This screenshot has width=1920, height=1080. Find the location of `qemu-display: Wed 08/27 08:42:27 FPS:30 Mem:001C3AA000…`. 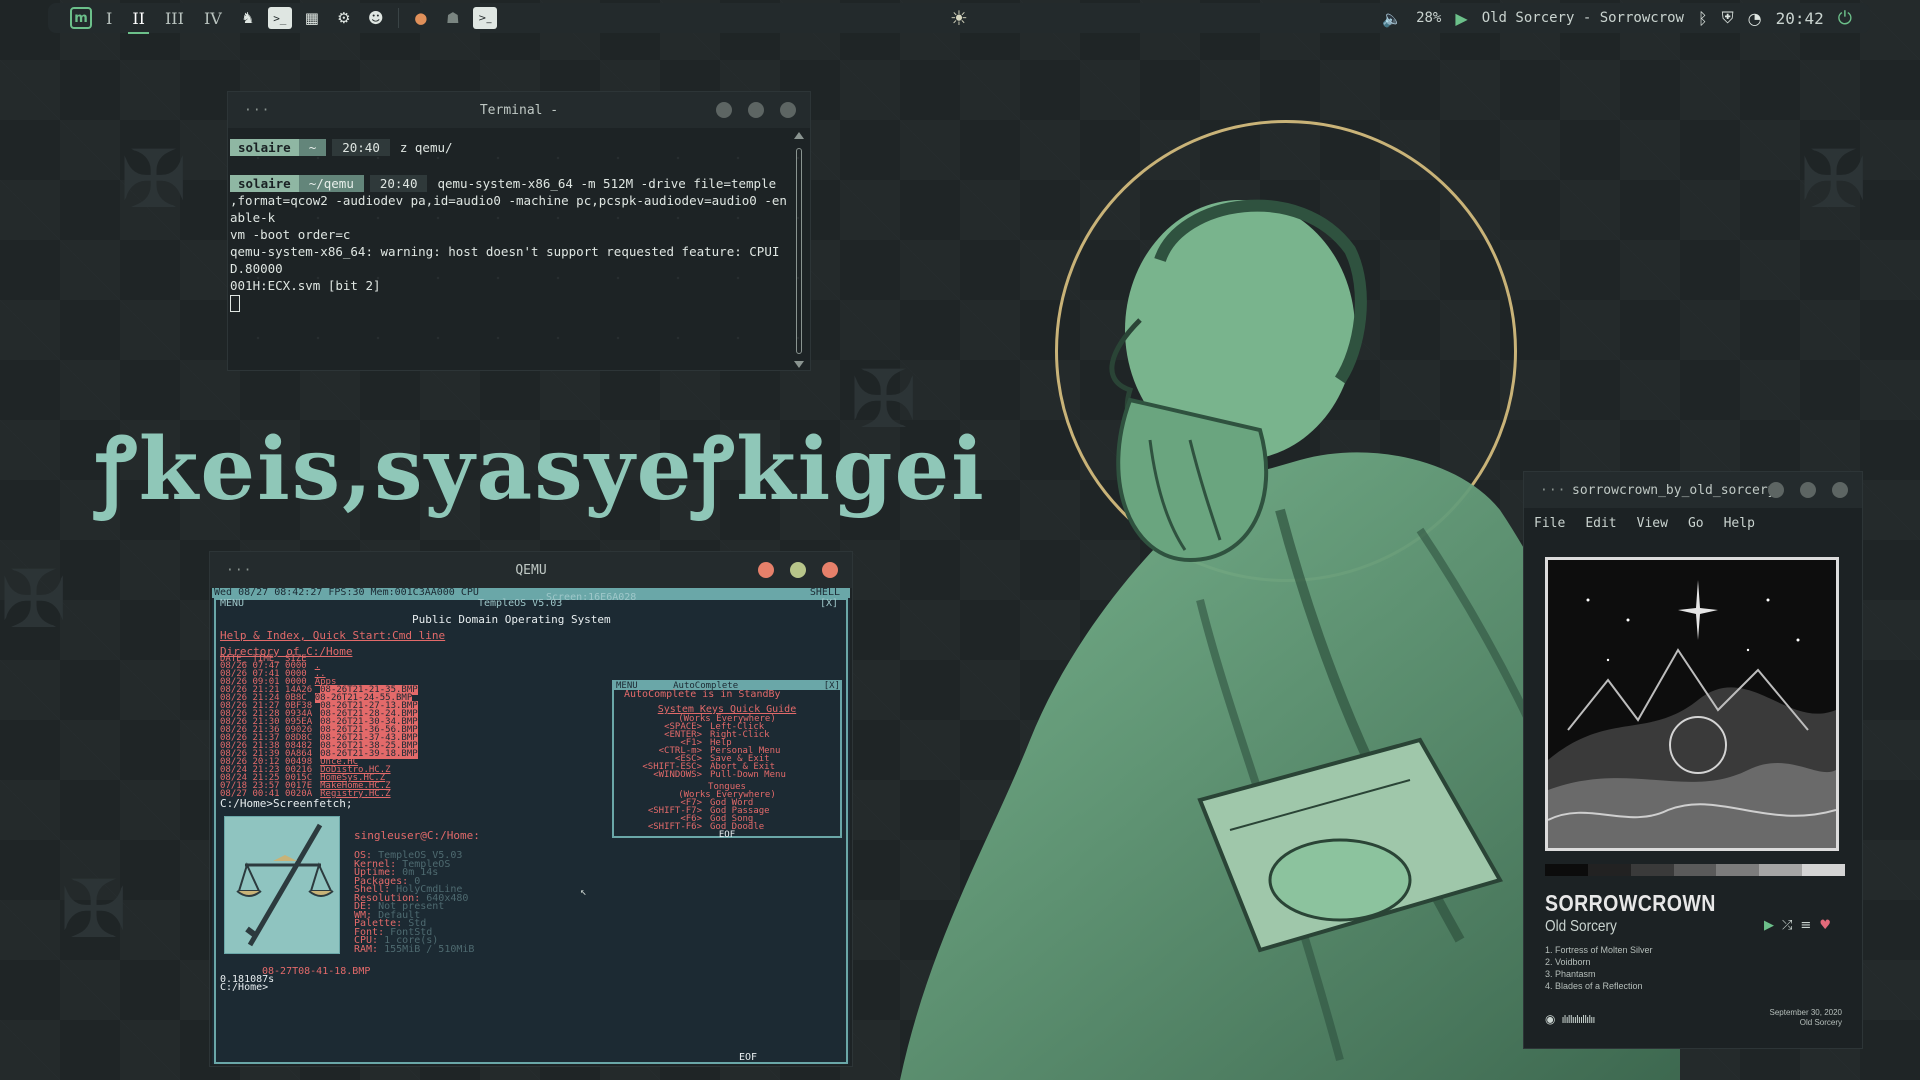

qemu-display: Wed 08/27 08:42:27 FPS:30 Mem:001C3AA000… is located at coordinates (531, 826).